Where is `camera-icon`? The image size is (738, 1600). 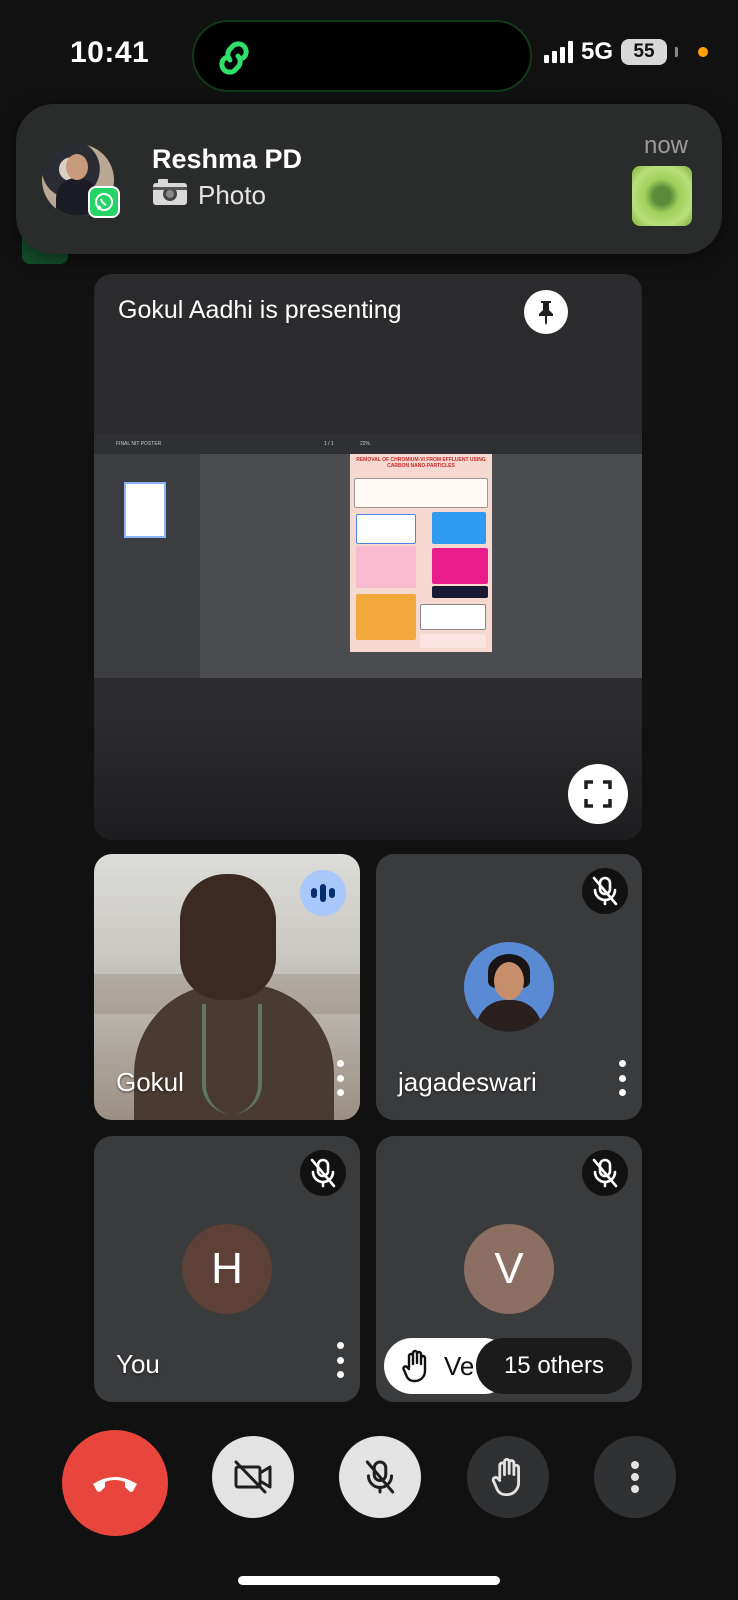
camera-icon is located at coordinates (170, 195).